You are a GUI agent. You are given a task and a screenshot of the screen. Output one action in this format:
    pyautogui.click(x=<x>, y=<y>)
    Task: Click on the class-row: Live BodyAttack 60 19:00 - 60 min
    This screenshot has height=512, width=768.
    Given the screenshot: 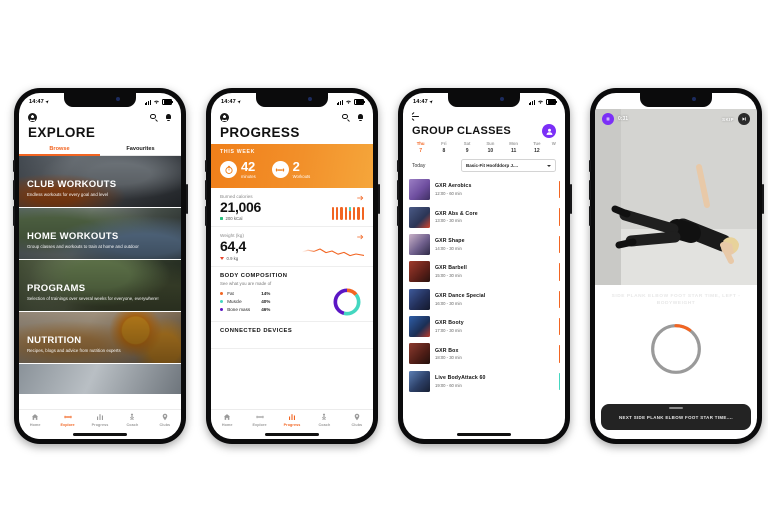 What is the action you would take?
    pyautogui.click(x=484, y=381)
    